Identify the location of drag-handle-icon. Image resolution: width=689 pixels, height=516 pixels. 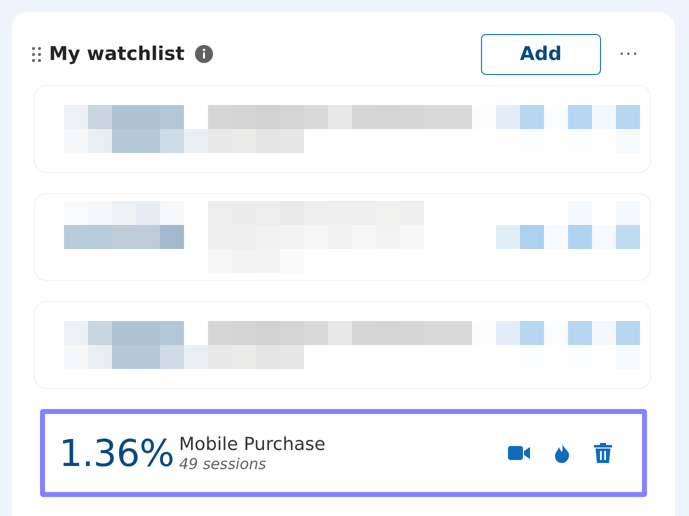
(36, 54).